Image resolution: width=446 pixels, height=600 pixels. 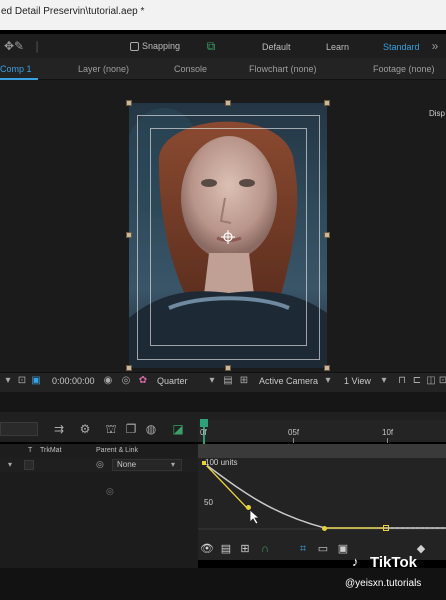 What do you see at coordinates (223, 15) in the screenshot?
I see `window-title: ed Detail Preservin\tutorial.aep *` at bounding box center [223, 15].